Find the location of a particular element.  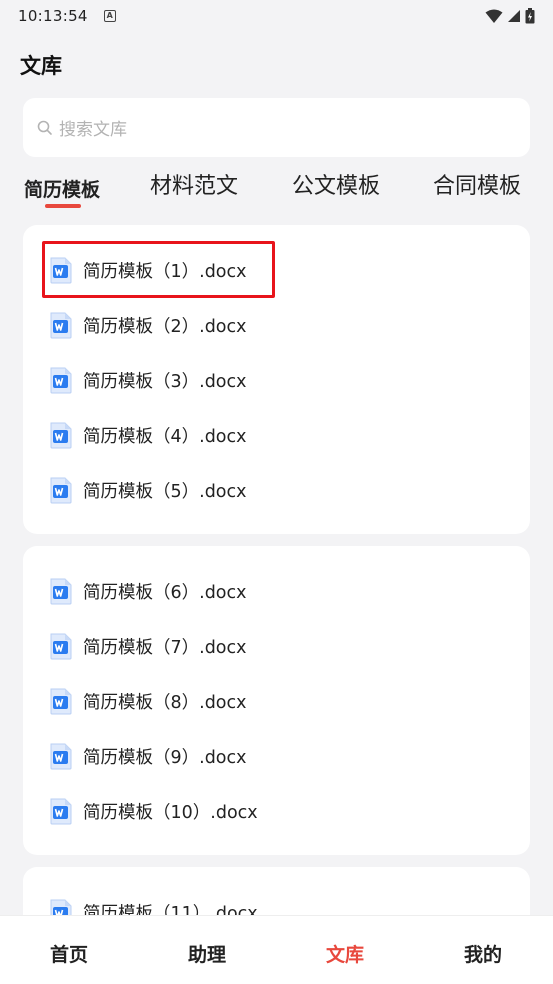

file-item: 简历模板（10）.docx is located at coordinates (153, 811).